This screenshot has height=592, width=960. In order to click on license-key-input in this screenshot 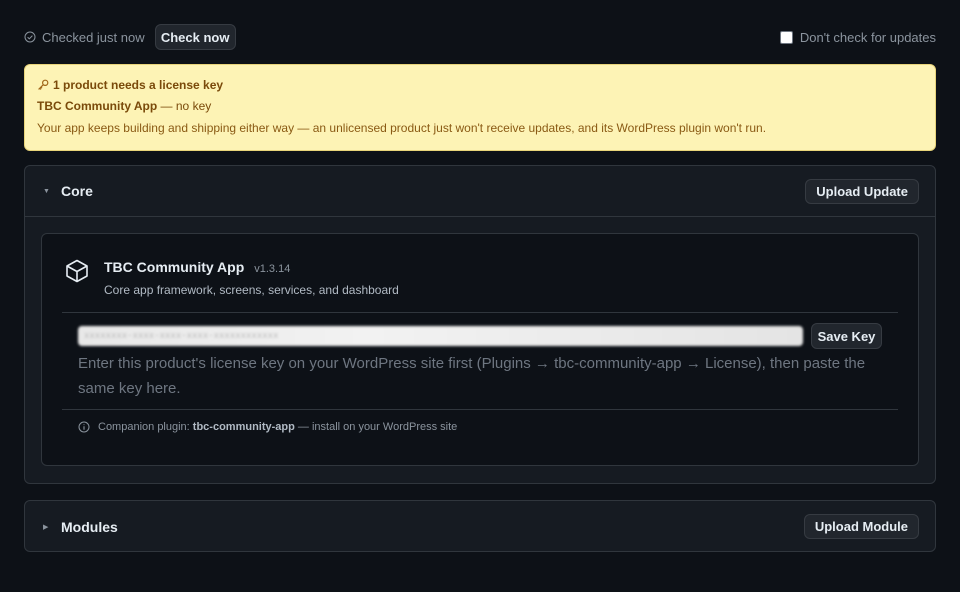, I will do `click(440, 336)`.